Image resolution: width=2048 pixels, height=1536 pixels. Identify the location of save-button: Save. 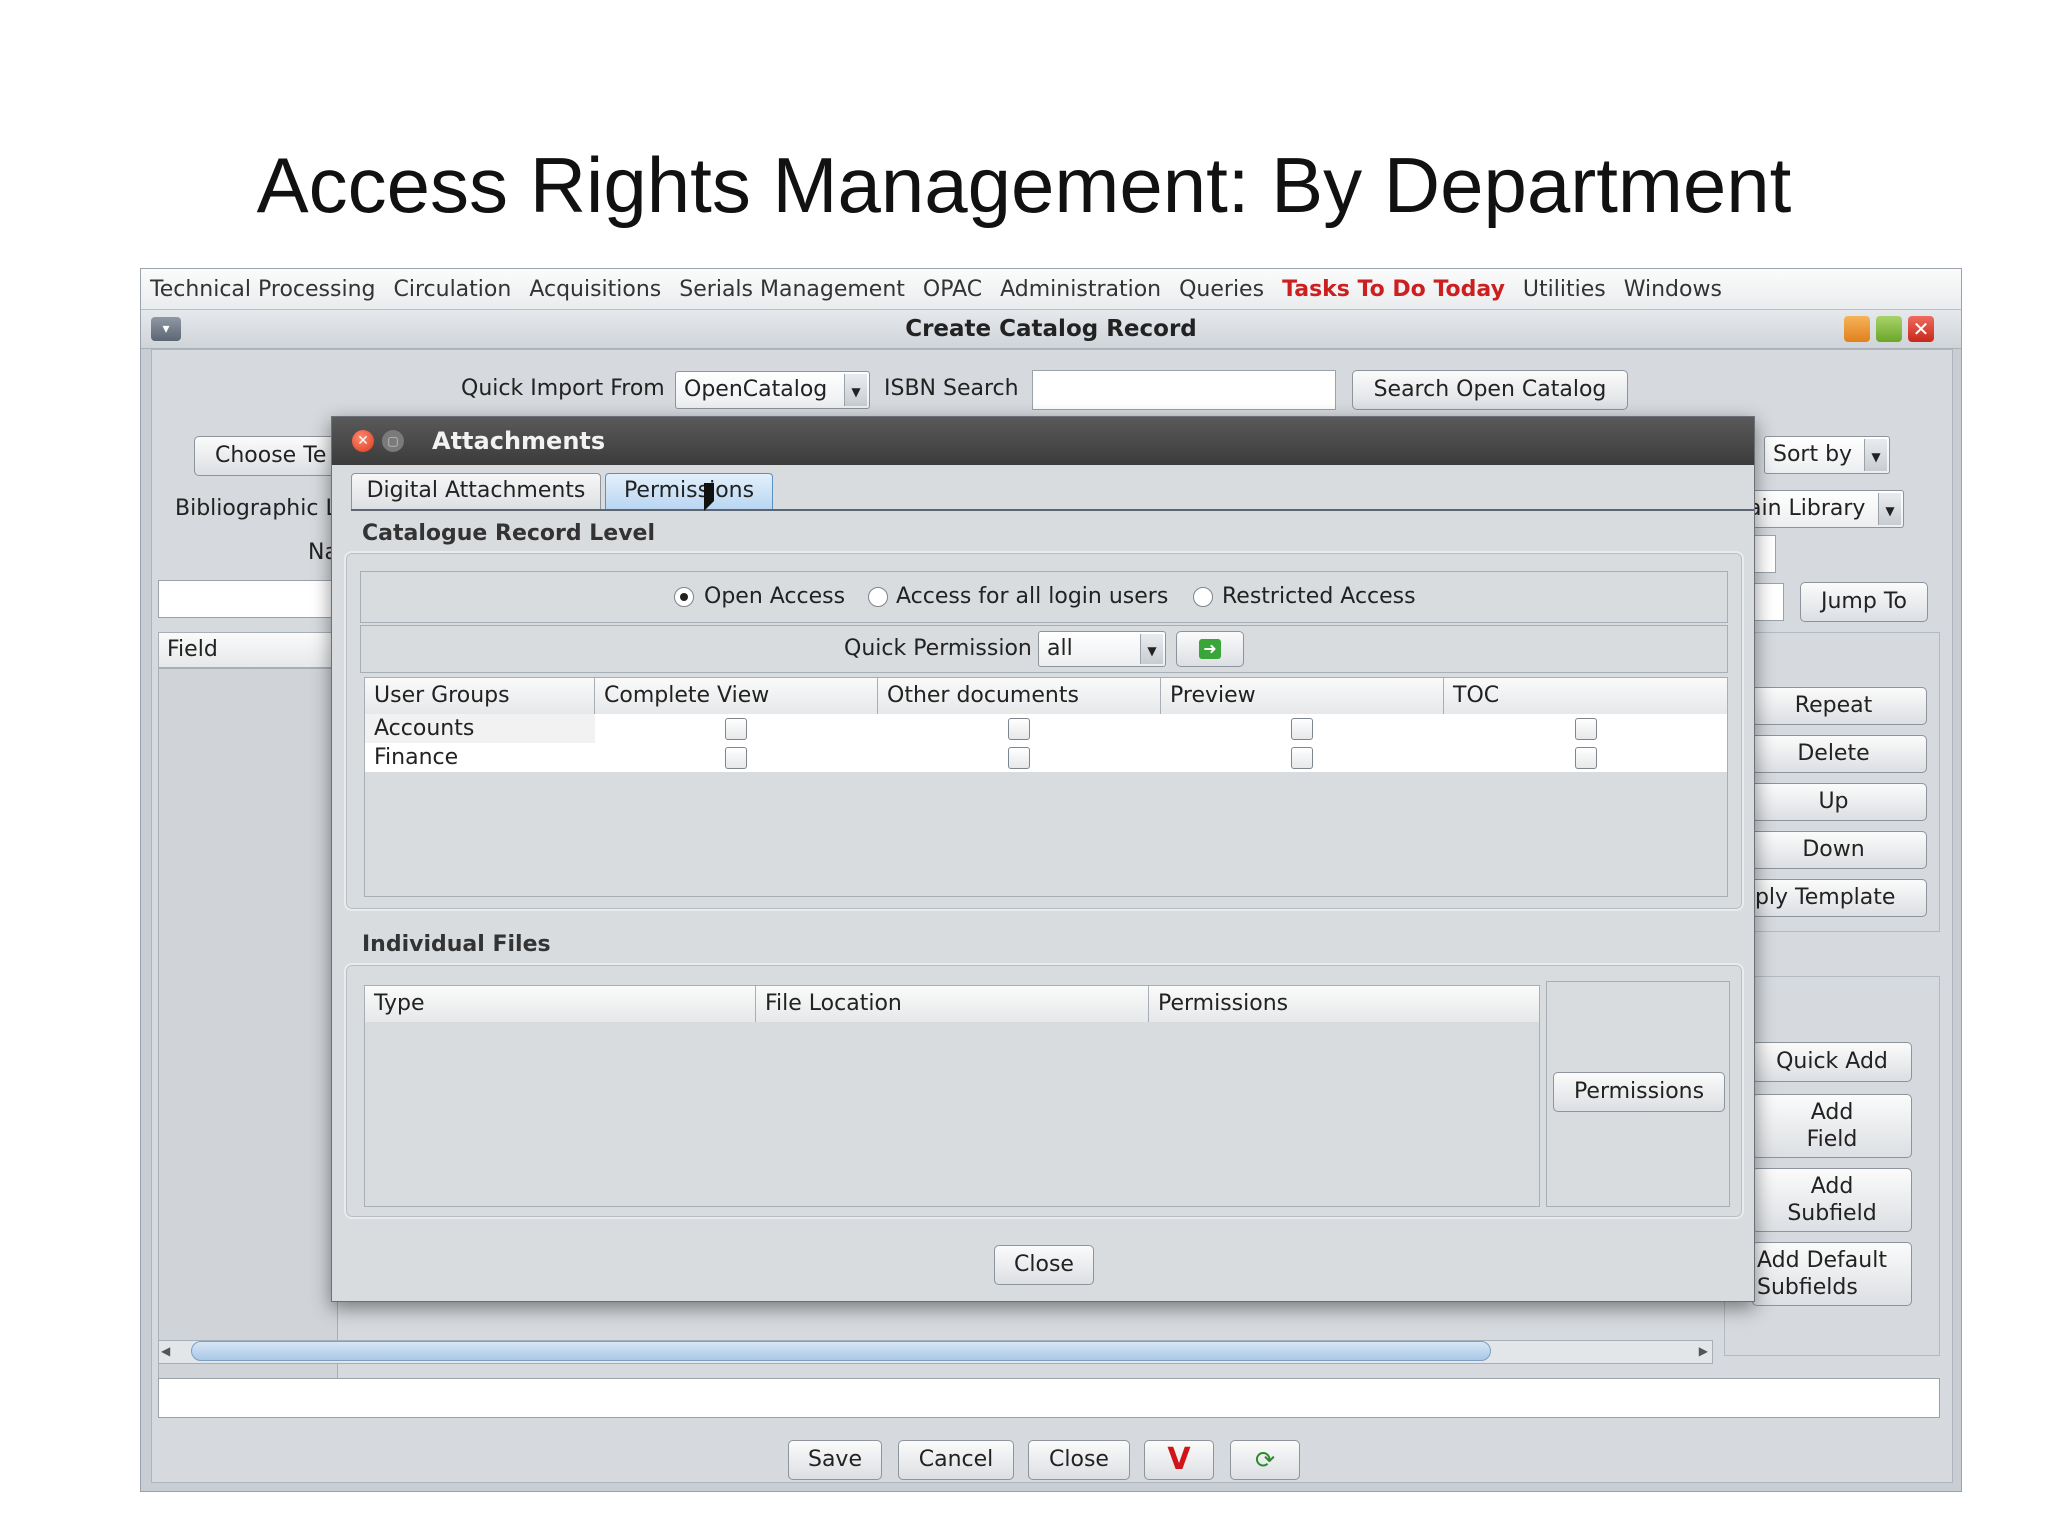
(835, 1460).